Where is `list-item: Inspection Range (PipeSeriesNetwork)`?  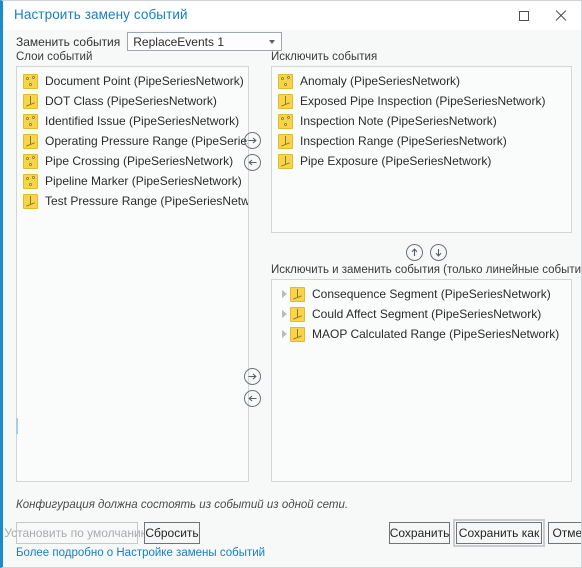
list-item: Inspection Range (PipeSeriesNetwork) is located at coordinates (421, 141).